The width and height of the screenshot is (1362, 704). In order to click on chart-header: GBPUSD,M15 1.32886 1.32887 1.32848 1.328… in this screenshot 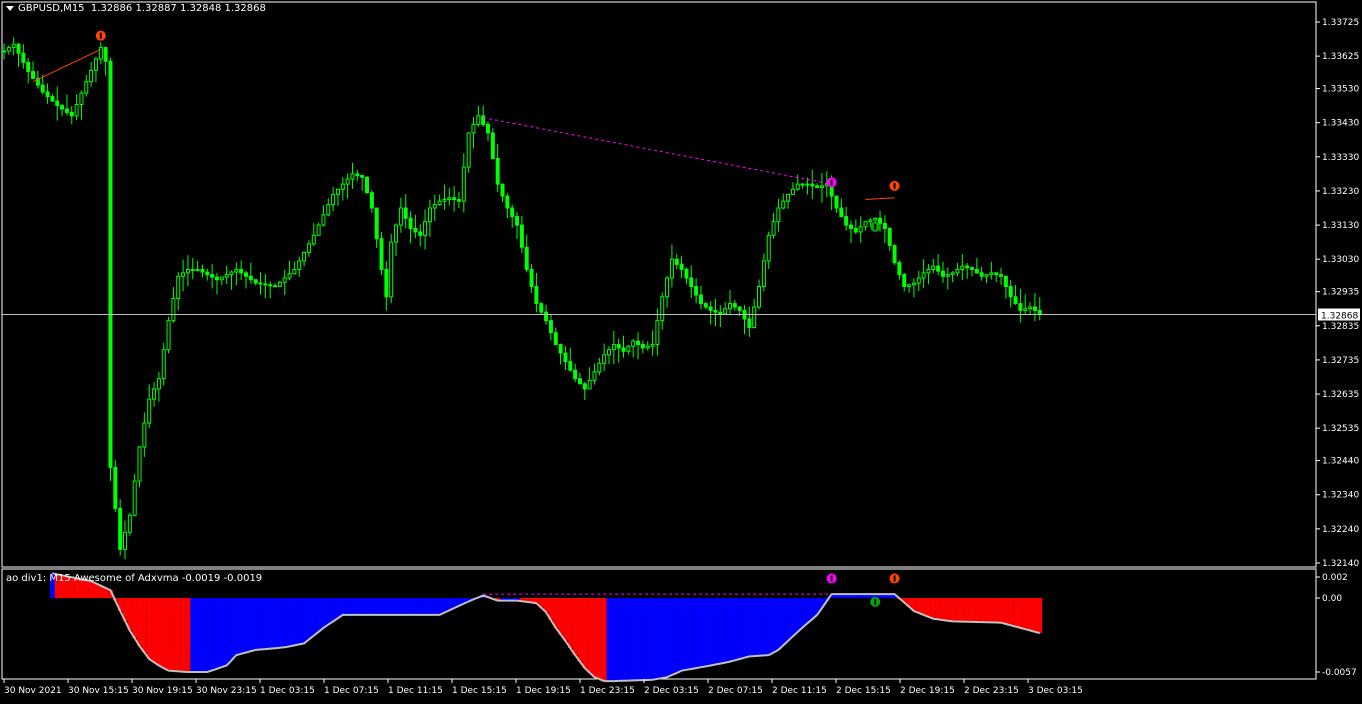, I will do `click(136, 8)`.